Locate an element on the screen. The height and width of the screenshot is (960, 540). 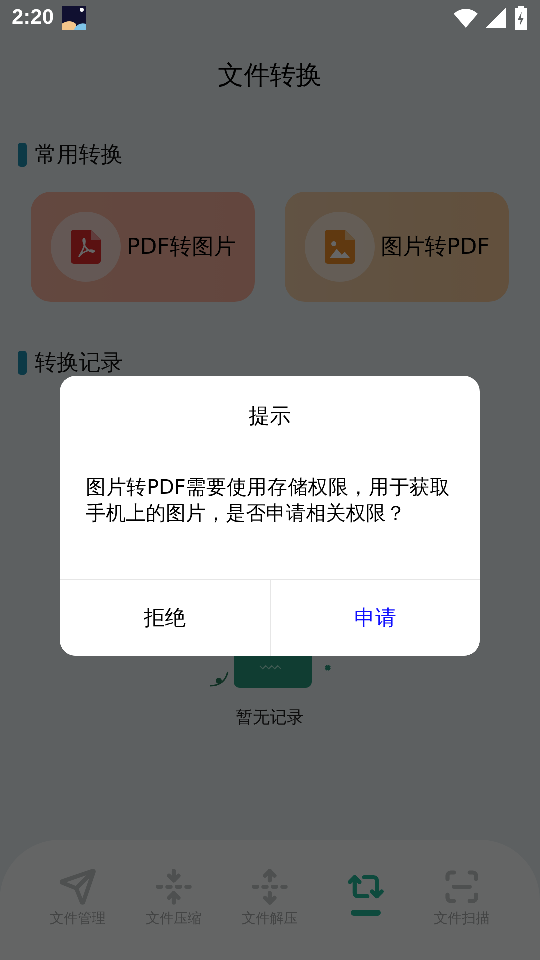
signal-icon is located at coordinates (496, 18).